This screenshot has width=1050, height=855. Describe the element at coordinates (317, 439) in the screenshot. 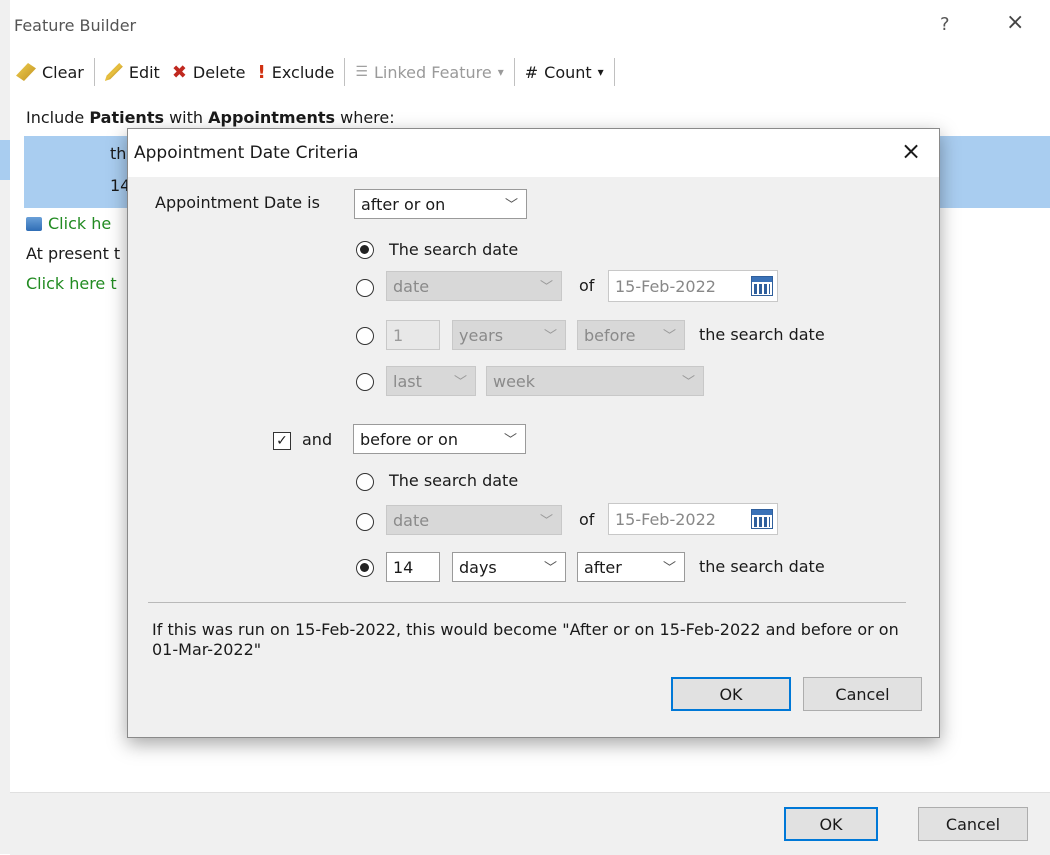

I see `and-label: and` at that location.